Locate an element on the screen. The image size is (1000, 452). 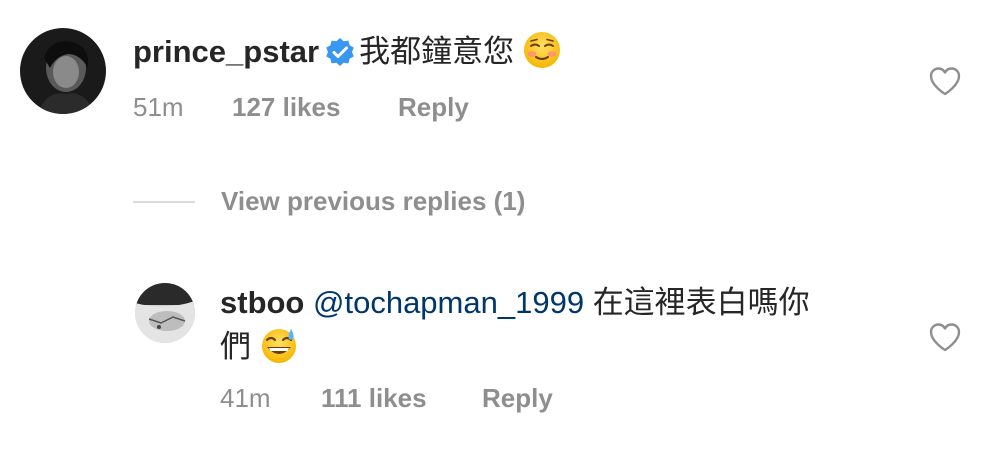
comment-text-line-1: stboo @tochapman_1999 在這裡表白嗎你 is located at coordinates (515, 303).